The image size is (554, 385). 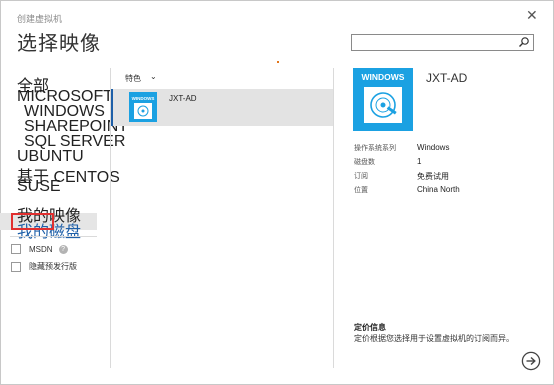 What do you see at coordinates (40, 19) in the screenshot?
I see `wizard-title: 创建虚拟机` at bounding box center [40, 19].